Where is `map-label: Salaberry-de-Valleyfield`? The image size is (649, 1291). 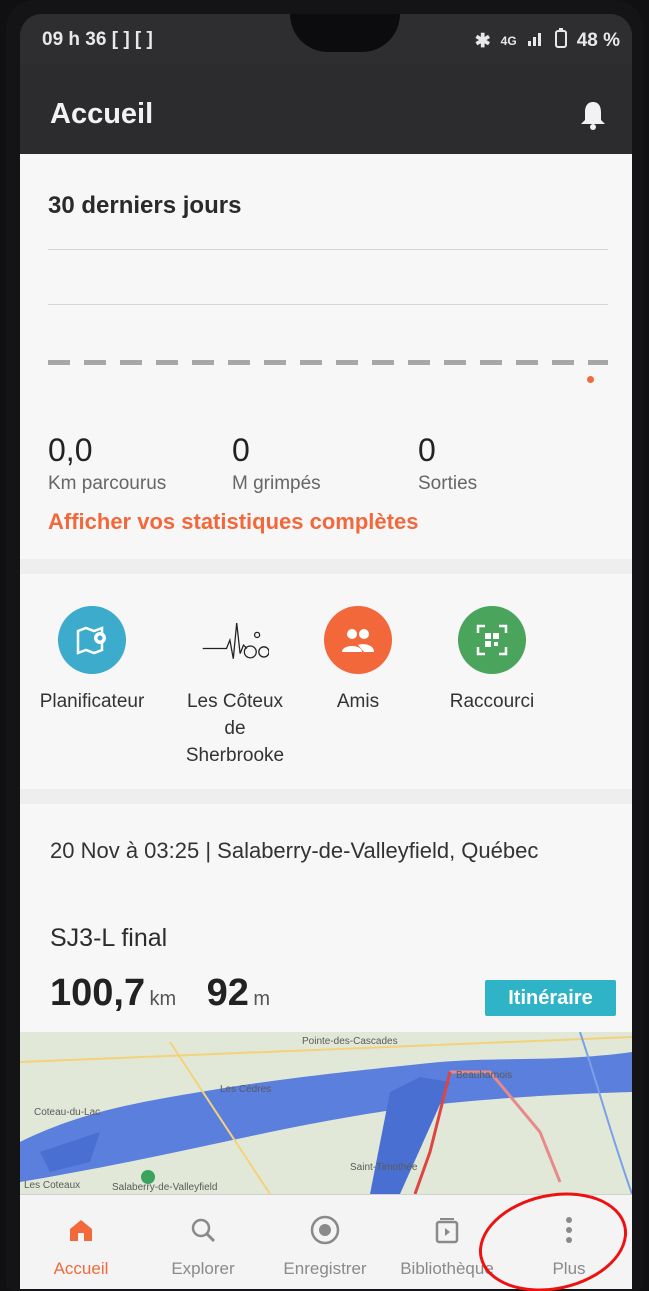 map-label: Salaberry-de-Valleyfield is located at coordinates (165, 1187).